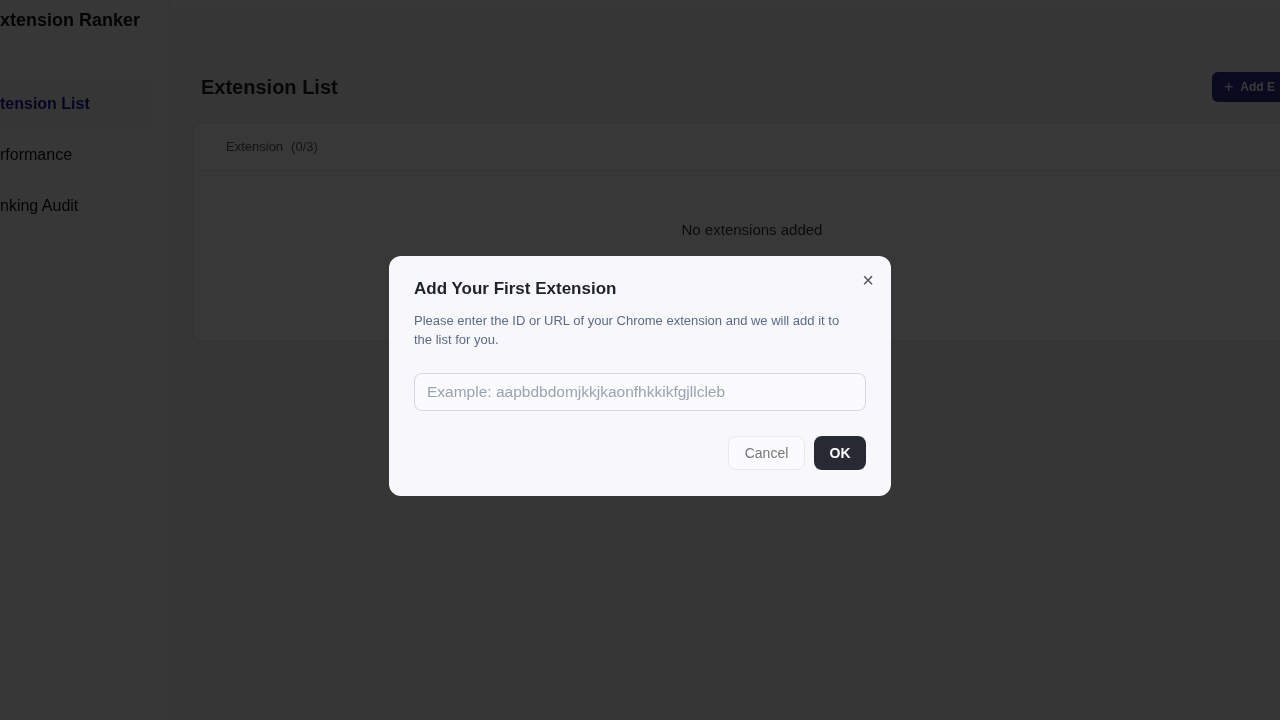  Describe the element at coordinates (840, 453) in the screenshot. I see `ok-button: OK` at that location.